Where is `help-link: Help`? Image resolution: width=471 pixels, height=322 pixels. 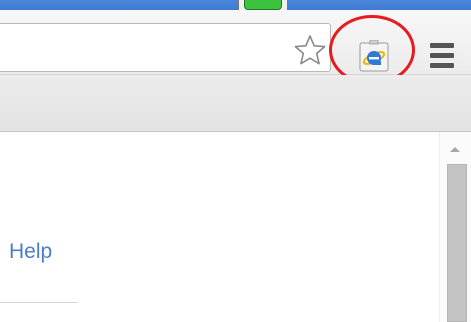 help-link: Help is located at coordinates (30, 252).